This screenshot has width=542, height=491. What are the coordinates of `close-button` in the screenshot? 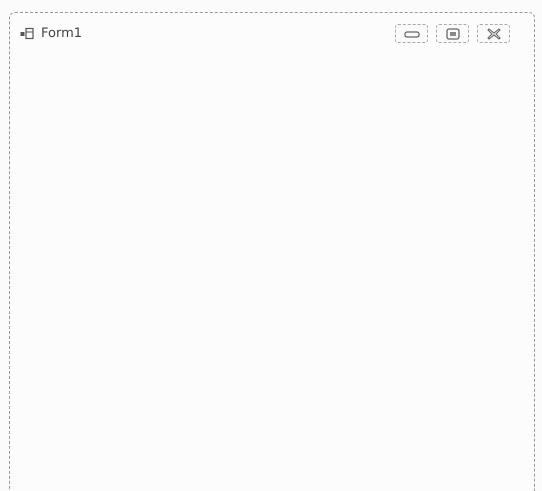 It's located at (493, 33).